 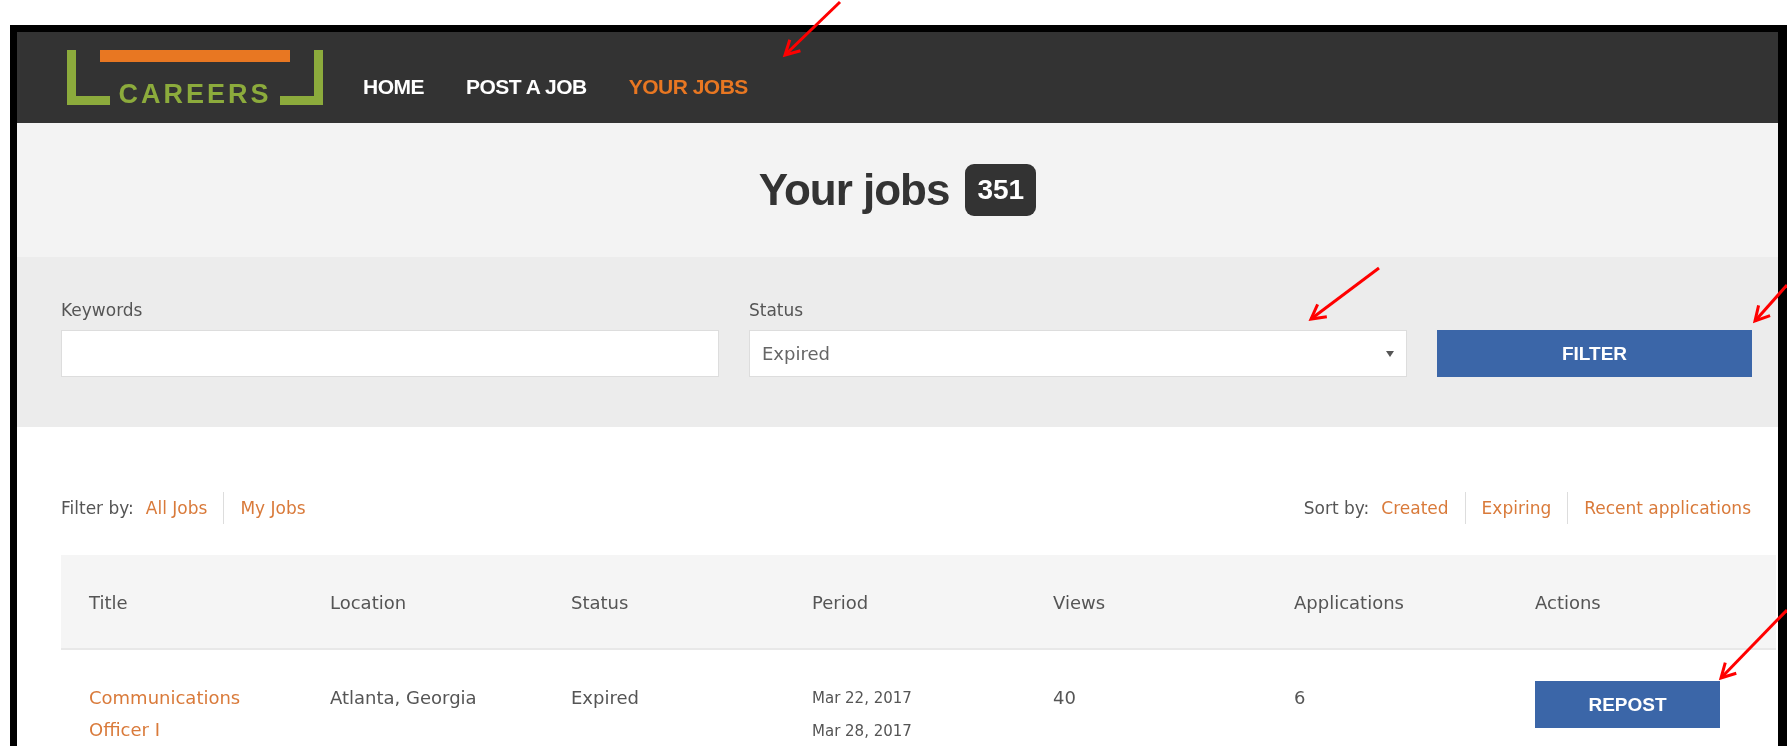 What do you see at coordinates (1078, 353) in the screenshot?
I see `status-dropdown: Expired` at bounding box center [1078, 353].